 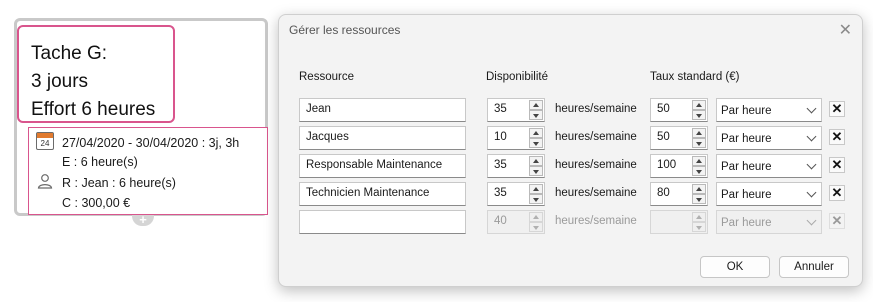 I want to click on task-title-box: Tache G: 3 jours Effort 6 heures, so click(x=96, y=74).